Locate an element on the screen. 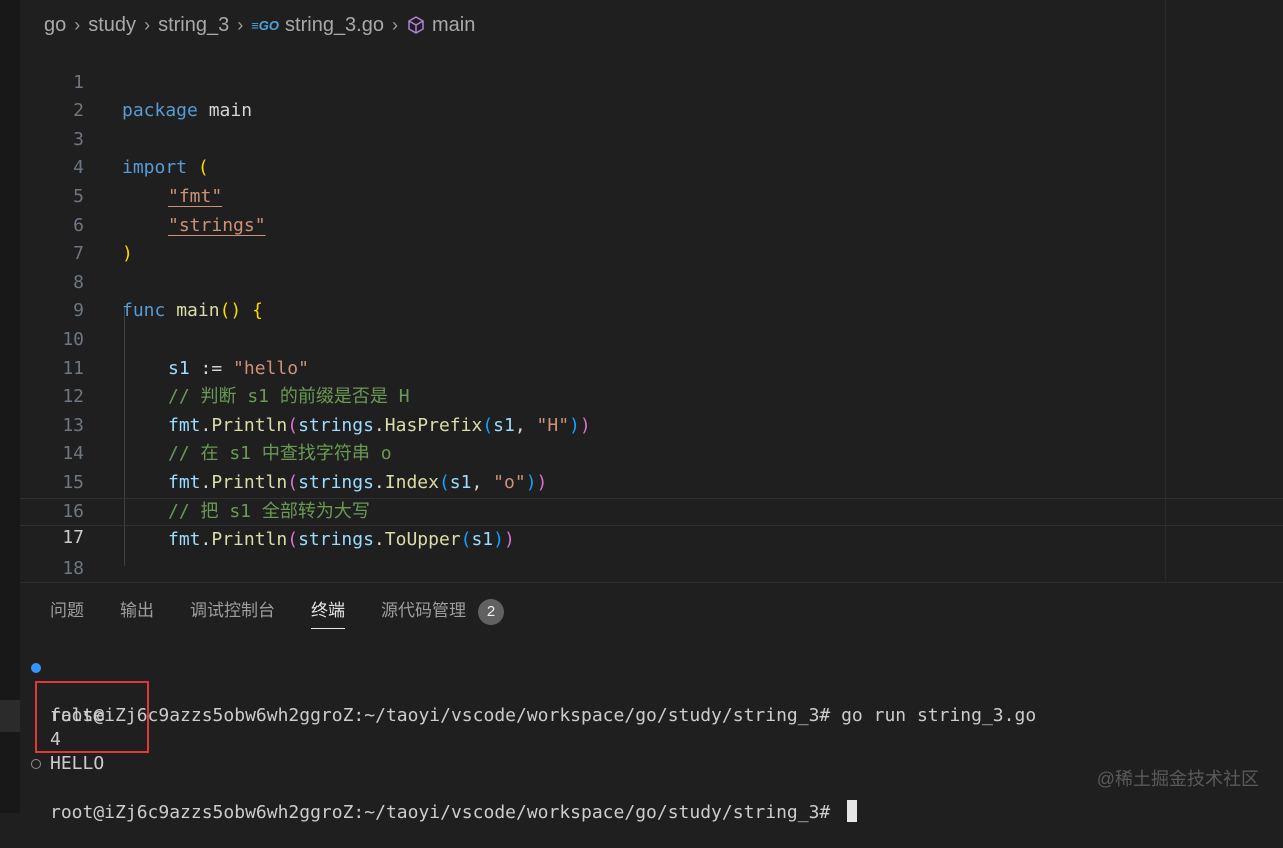 The height and width of the screenshot is (848, 1283). terminal-line: HELLO is located at coordinates (651, 751).